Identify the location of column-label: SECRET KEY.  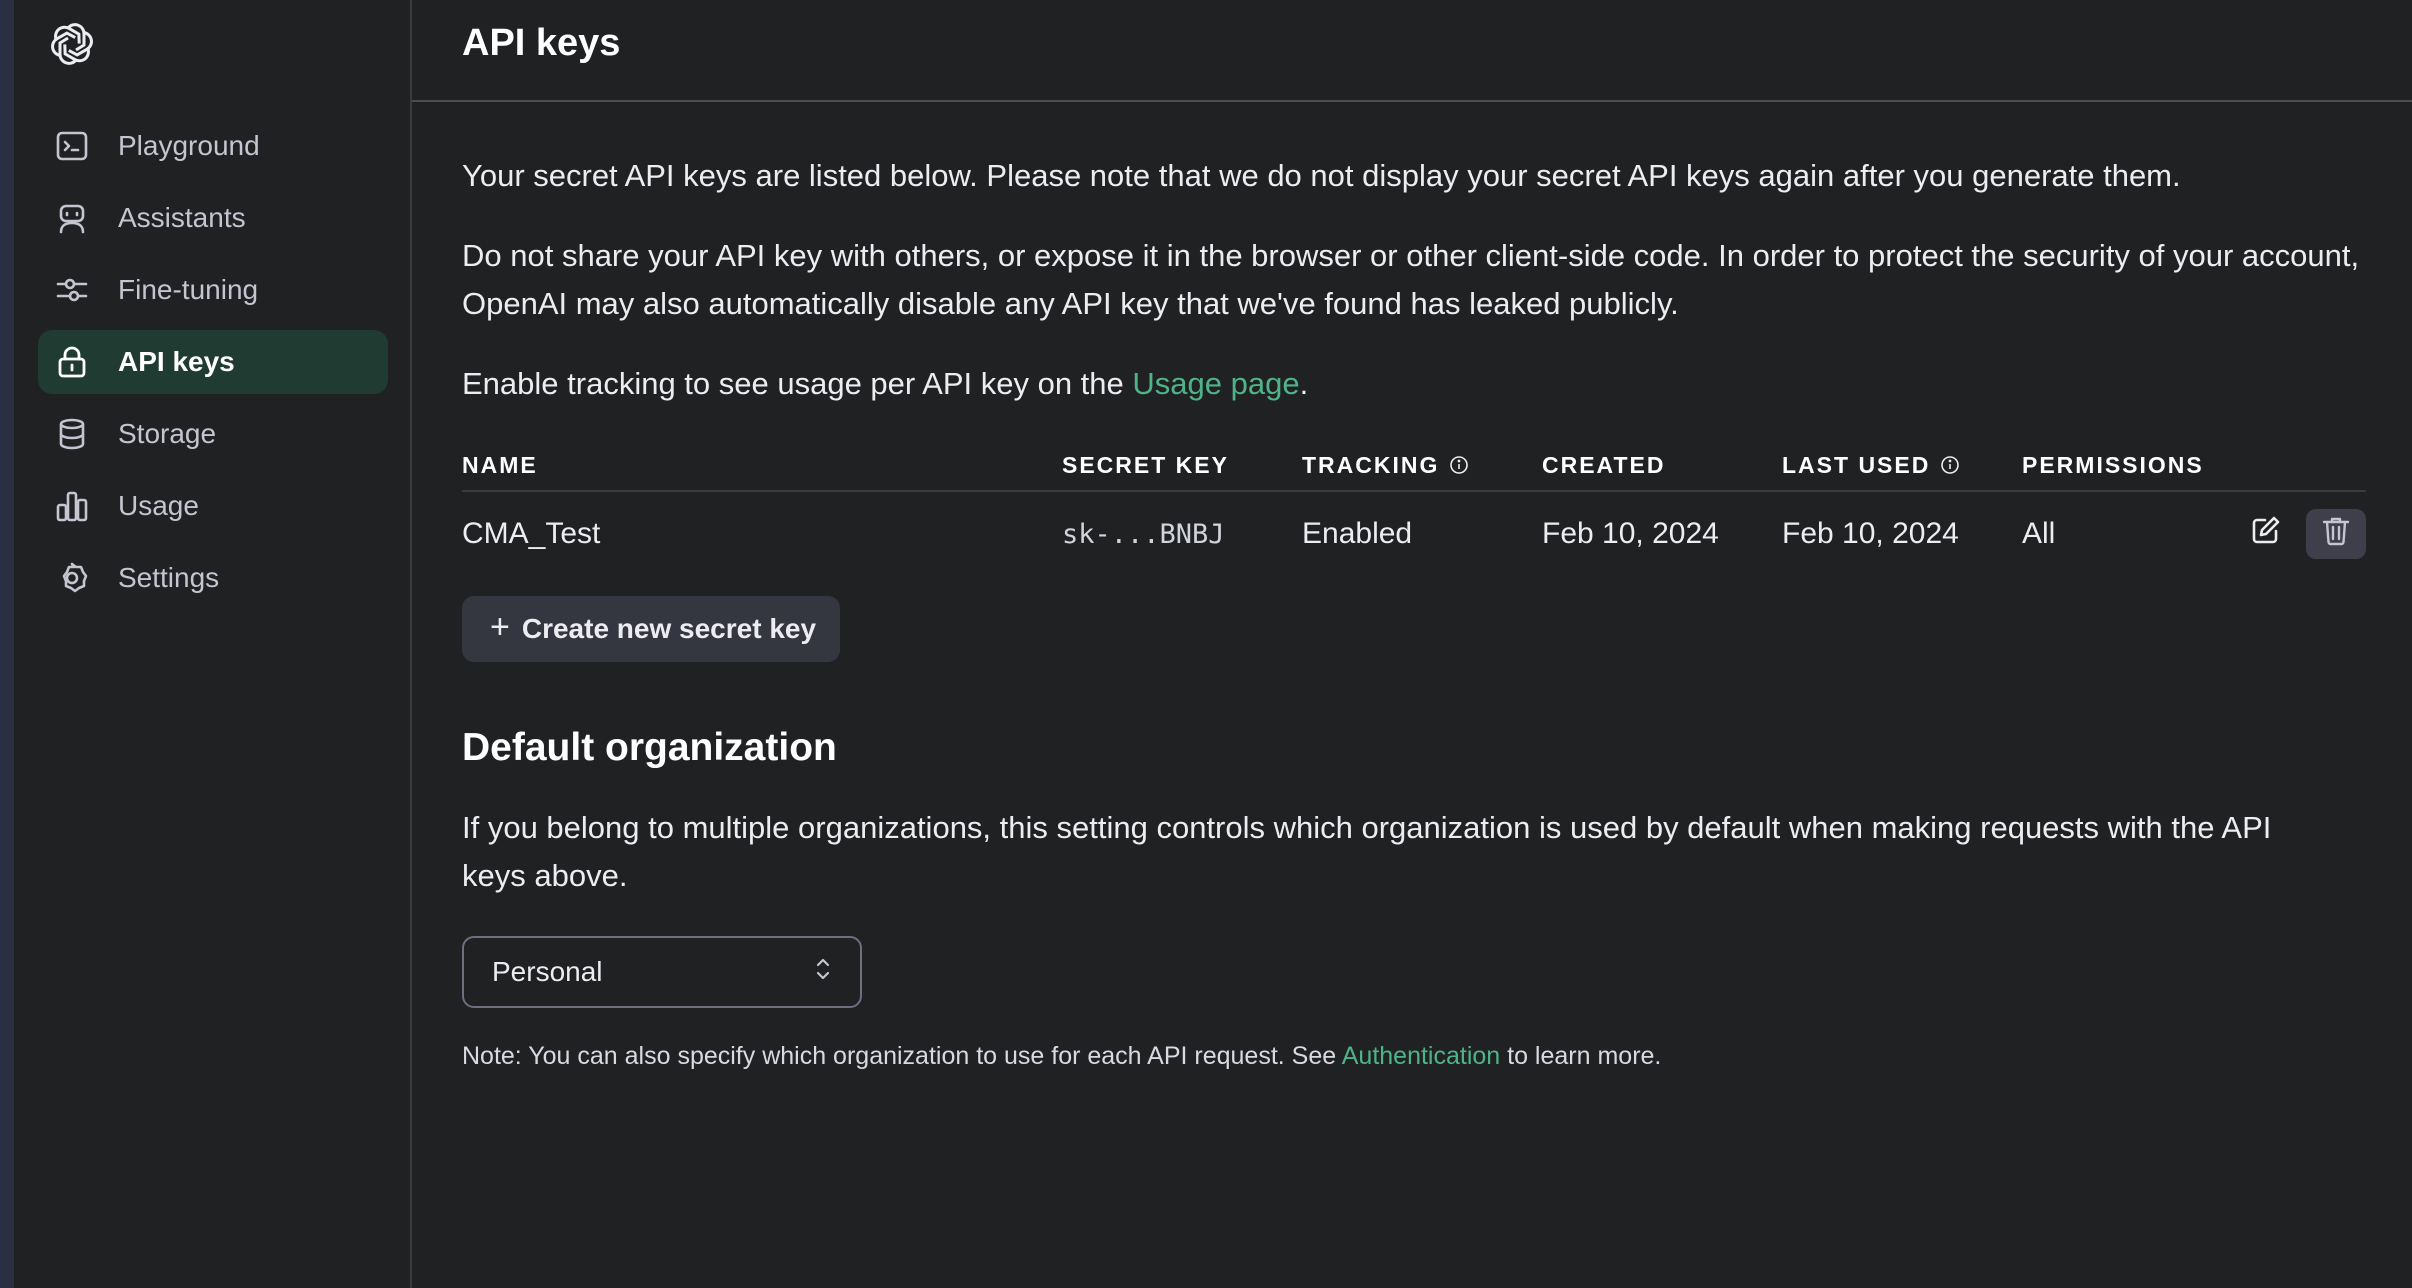
(1145, 464).